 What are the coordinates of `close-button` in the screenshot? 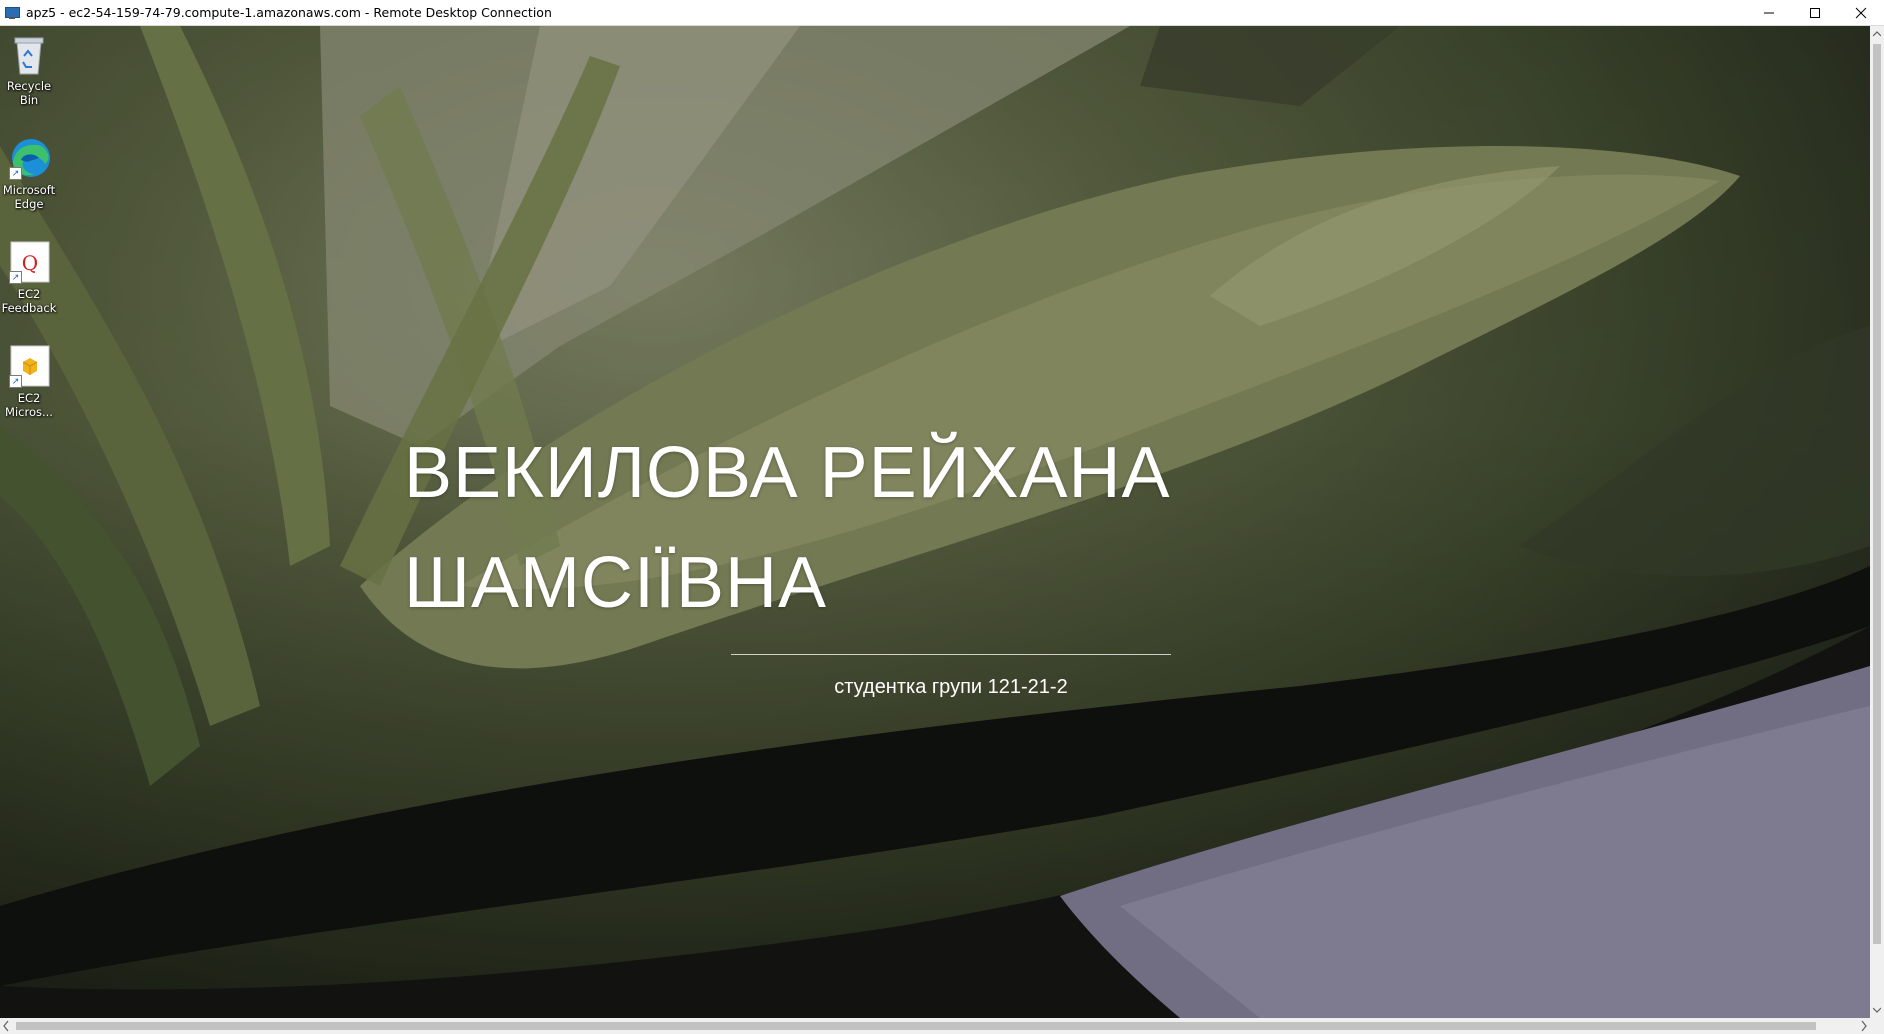 It's located at (1861, 13).